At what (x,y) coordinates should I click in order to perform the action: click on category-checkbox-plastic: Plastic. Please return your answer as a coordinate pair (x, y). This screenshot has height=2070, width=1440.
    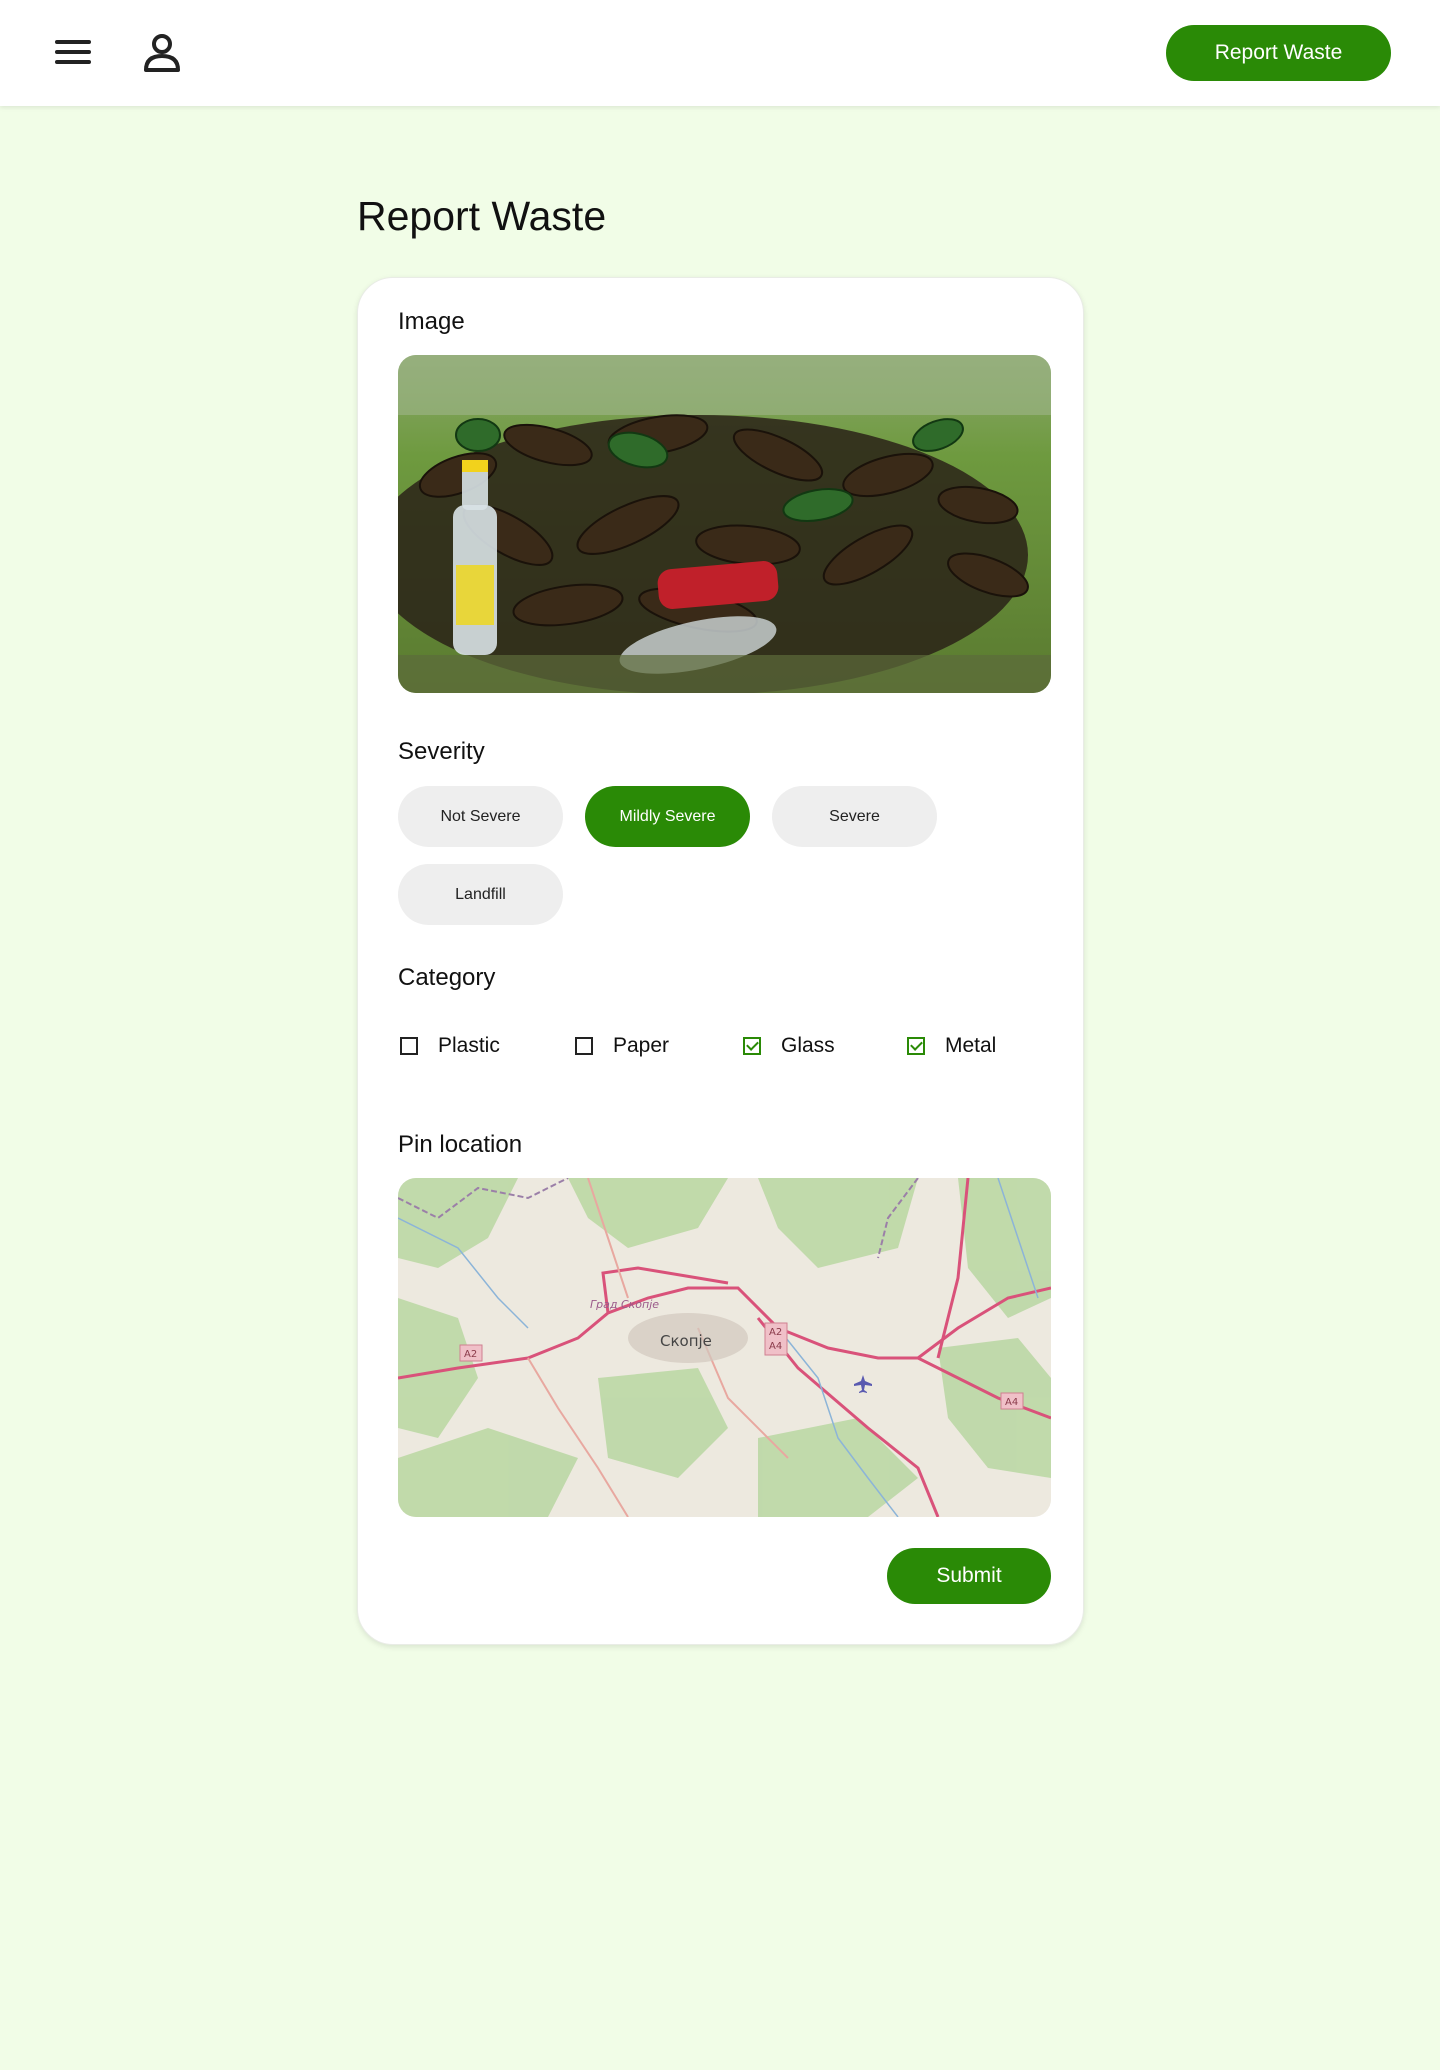
    Looking at the image, I should click on (450, 1046).